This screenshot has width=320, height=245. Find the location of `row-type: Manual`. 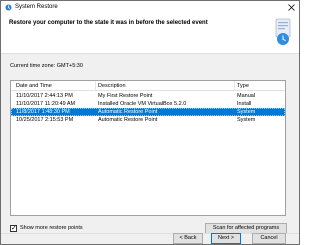

row-type: Manual is located at coordinates (246, 96).